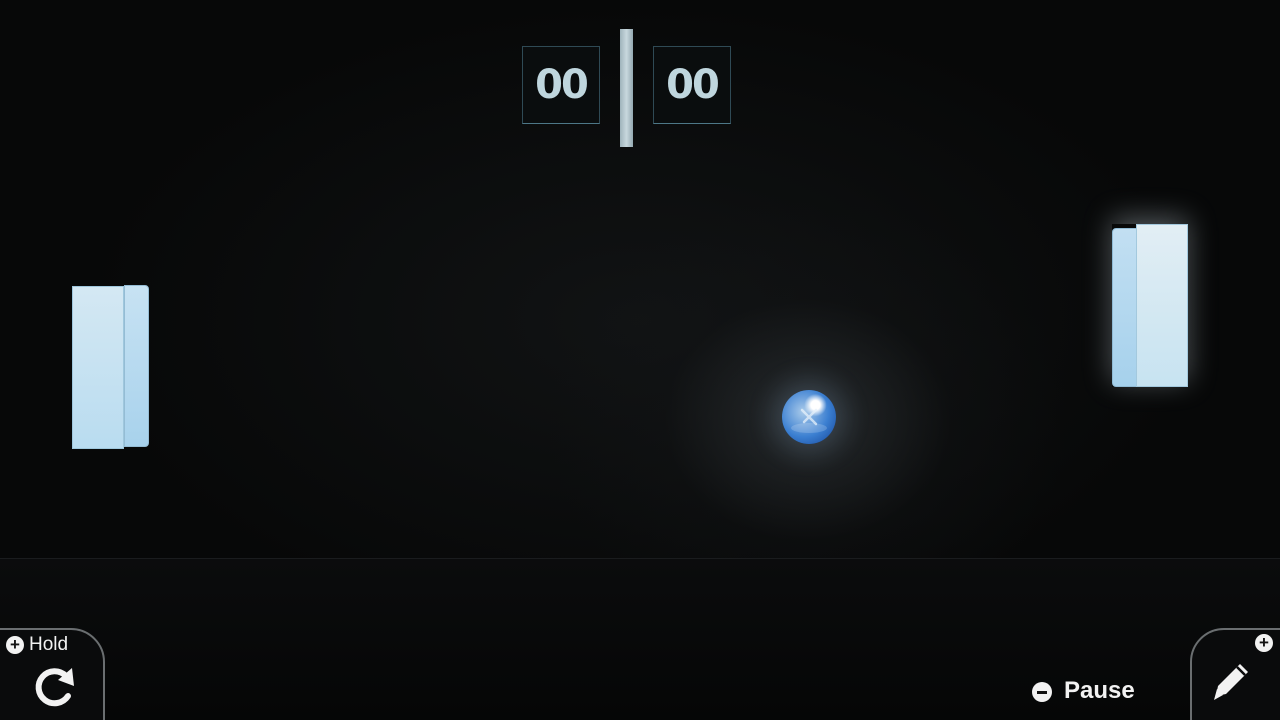  Describe the element at coordinates (809, 420) in the screenshot. I see `ball-sheen` at that location.